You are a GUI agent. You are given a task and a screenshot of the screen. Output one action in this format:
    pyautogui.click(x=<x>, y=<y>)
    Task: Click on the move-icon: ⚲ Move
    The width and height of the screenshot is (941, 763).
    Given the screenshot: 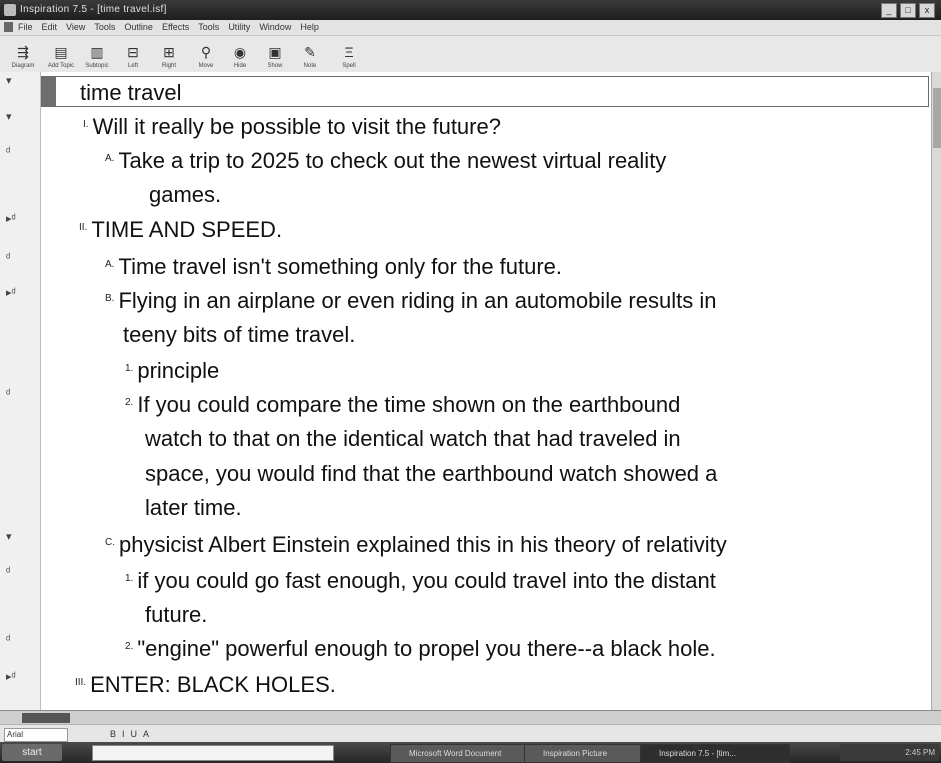 What is the action you would take?
    pyautogui.click(x=206, y=56)
    